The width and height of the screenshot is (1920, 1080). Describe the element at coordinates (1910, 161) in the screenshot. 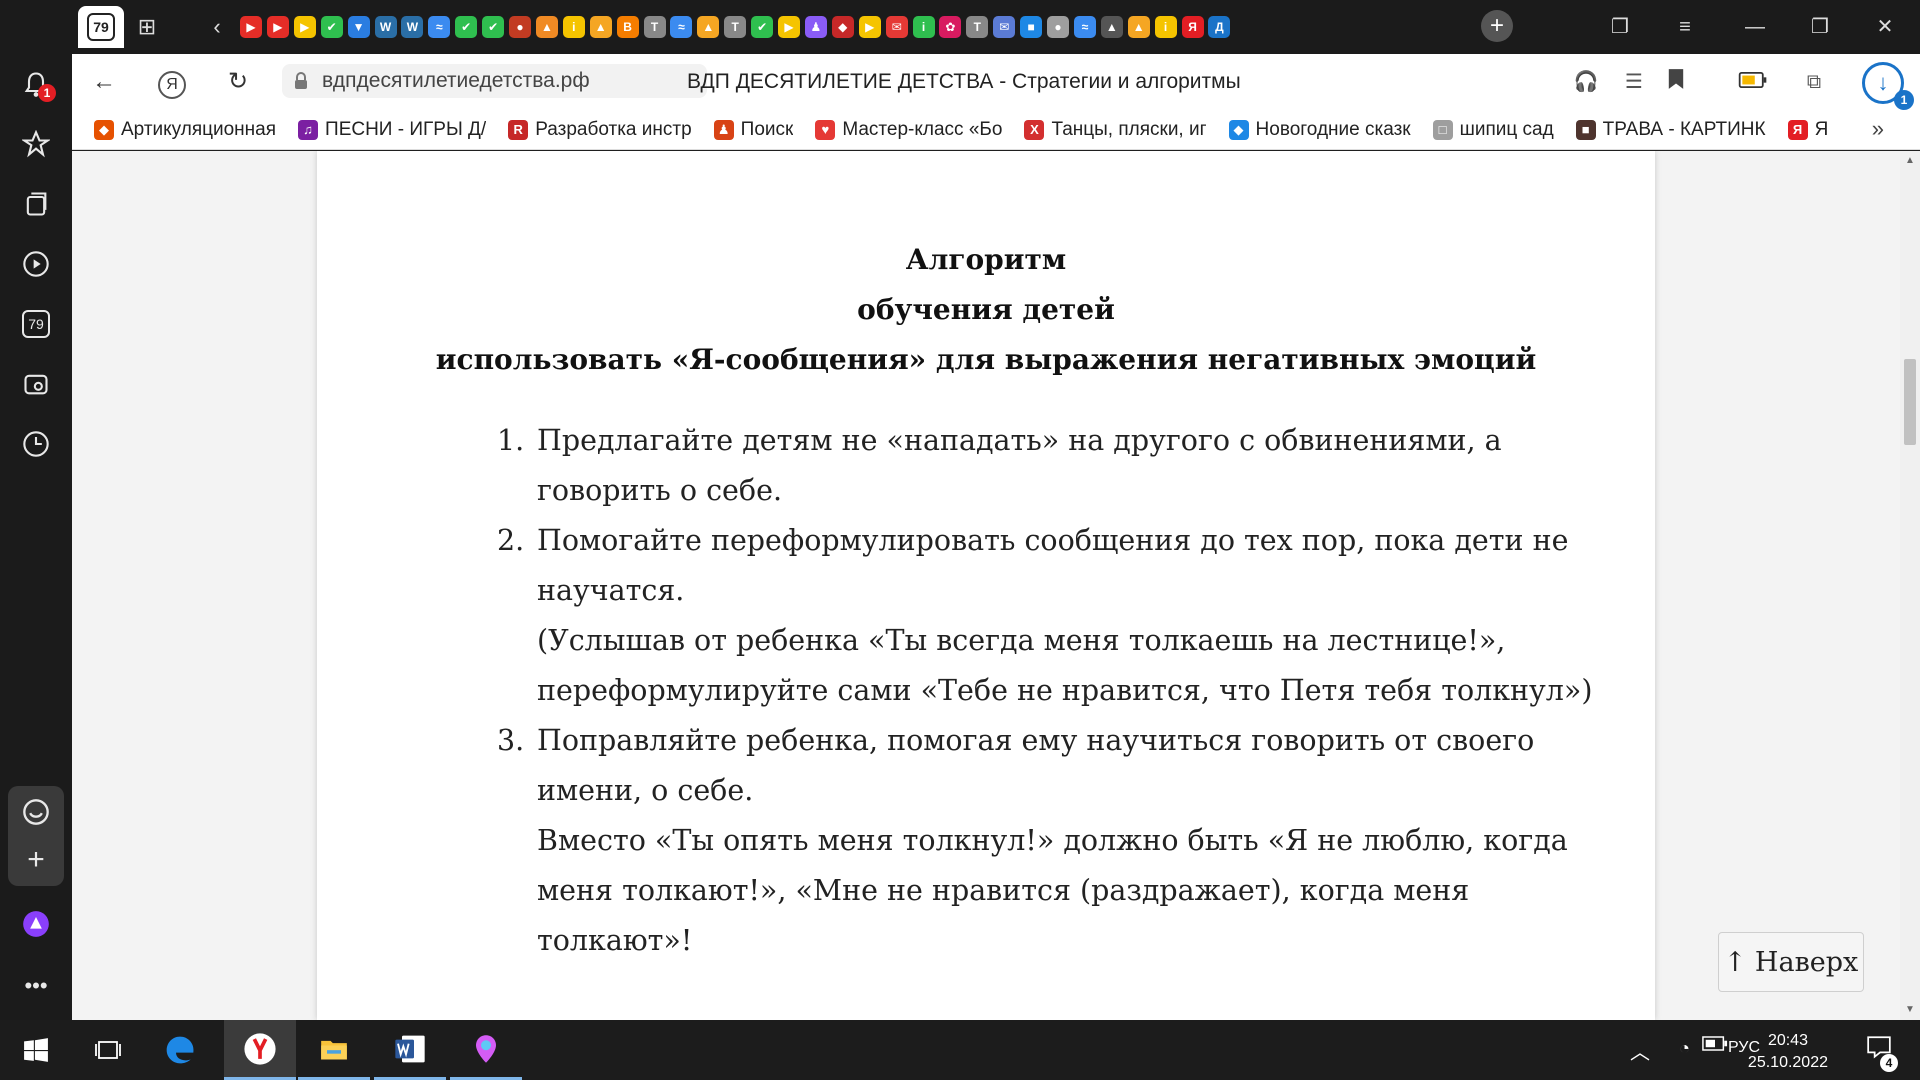

I see `scroll-up-icon: ▲` at that location.